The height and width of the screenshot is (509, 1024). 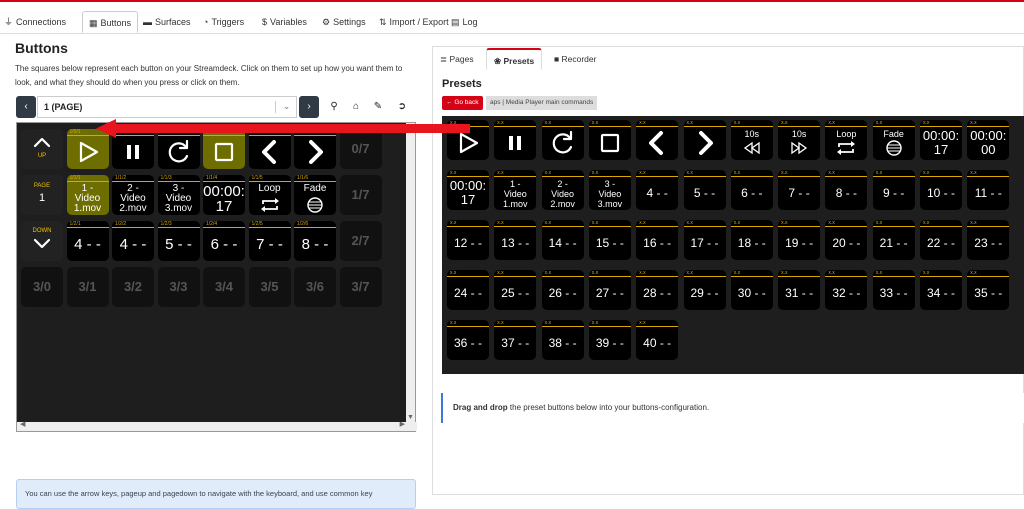 What do you see at coordinates (799, 290) in the screenshot?
I see `preset-button: x.x 31 - -` at bounding box center [799, 290].